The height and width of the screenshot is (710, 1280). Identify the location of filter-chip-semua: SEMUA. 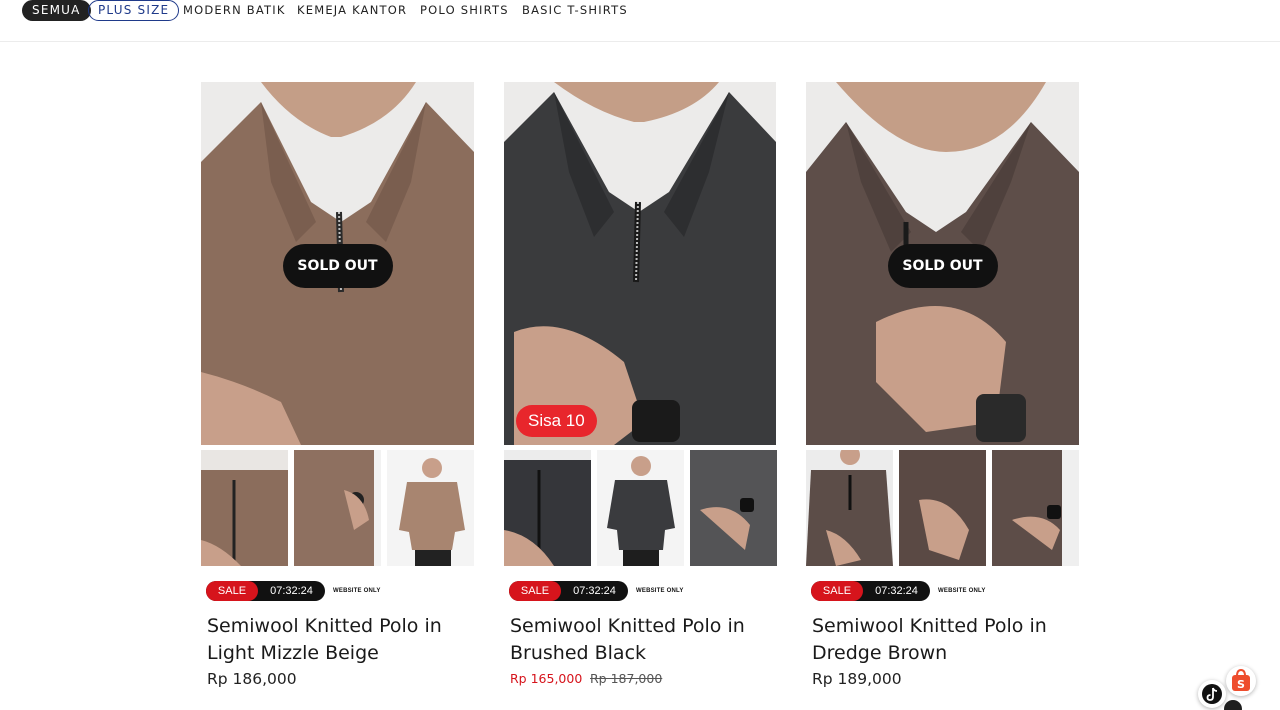
(56, 10).